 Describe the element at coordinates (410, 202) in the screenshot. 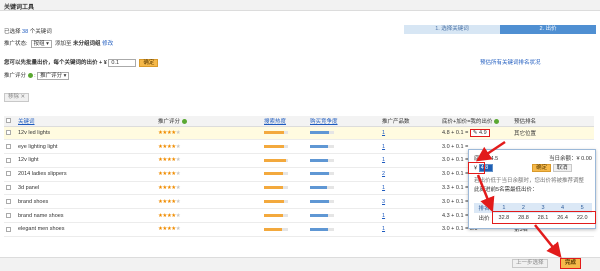

I see `products-cell: 3` at that location.